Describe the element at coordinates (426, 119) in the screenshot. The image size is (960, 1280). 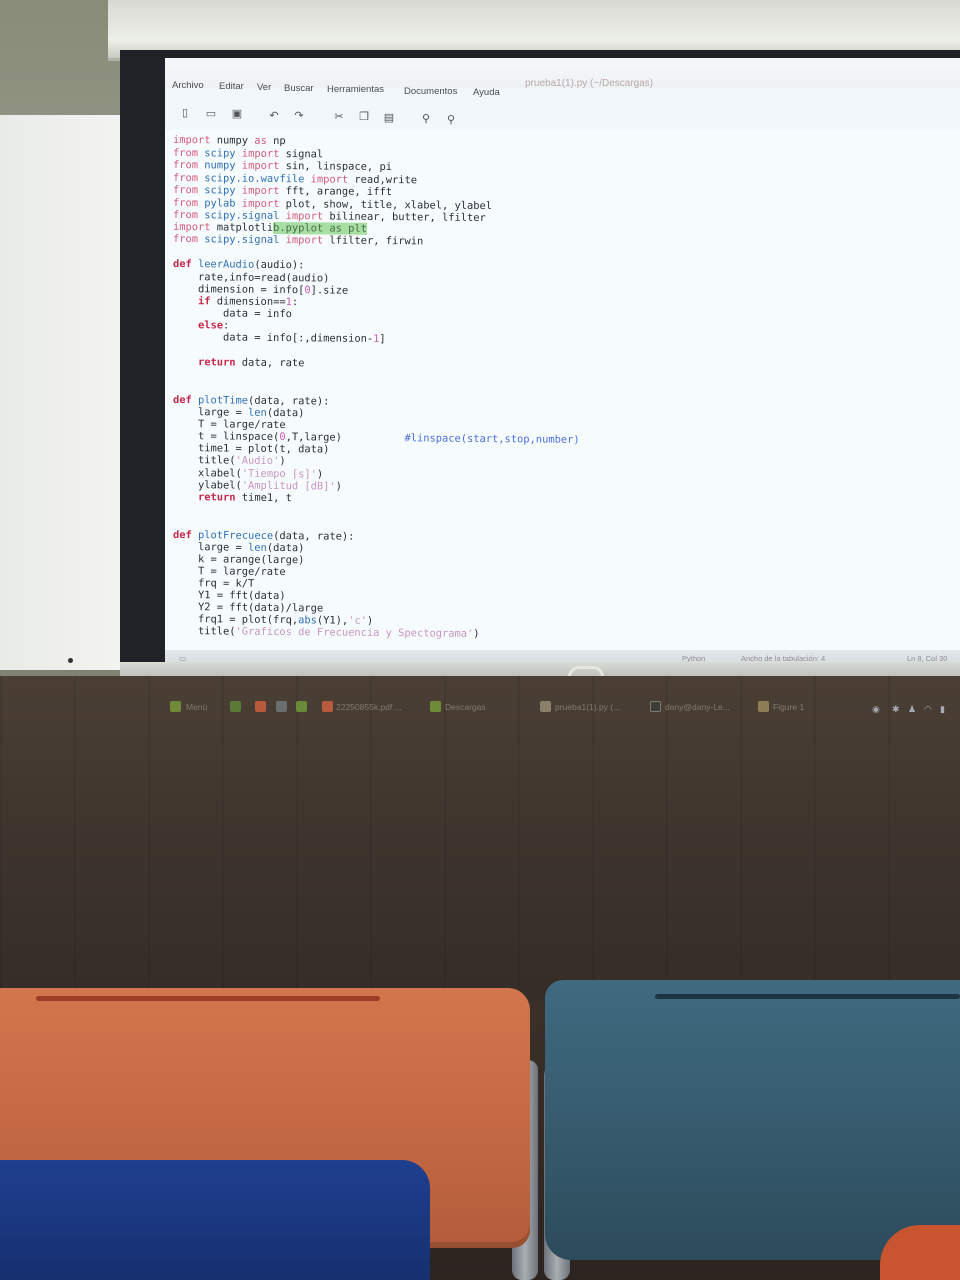
I see `search-icon: ⚲` at that location.